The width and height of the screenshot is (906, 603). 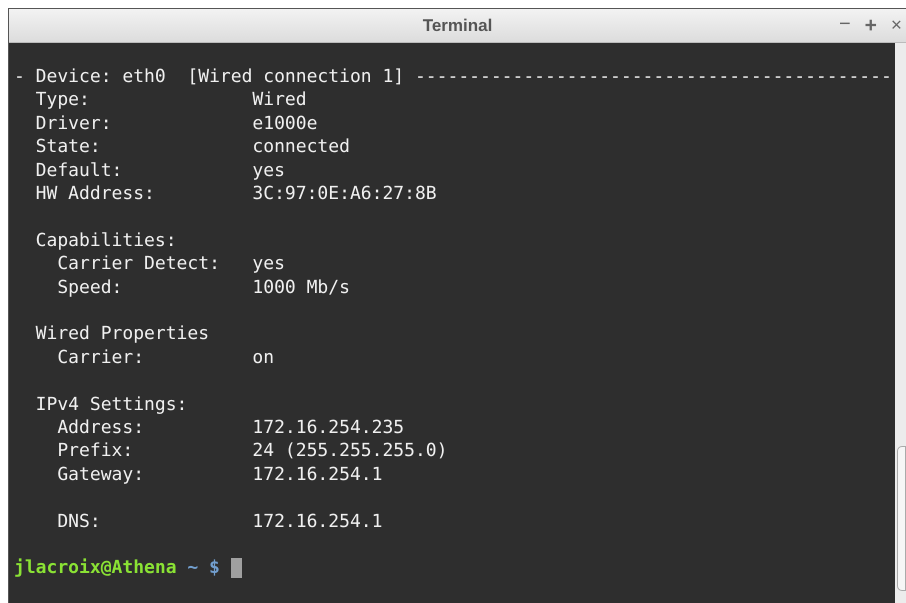 What do you see at coordinates (122, 334) in the screenshot?
I see `output-line: Wired Properties` at bounding box center [122, 334].